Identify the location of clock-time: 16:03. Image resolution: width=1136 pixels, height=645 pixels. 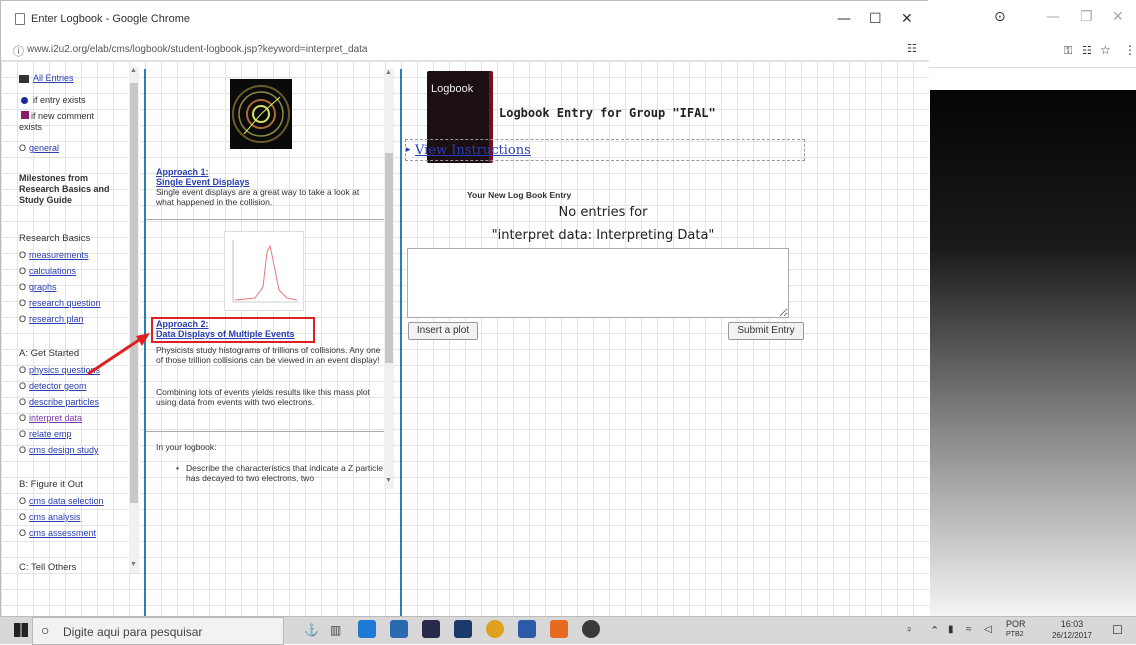
(1072, 624).